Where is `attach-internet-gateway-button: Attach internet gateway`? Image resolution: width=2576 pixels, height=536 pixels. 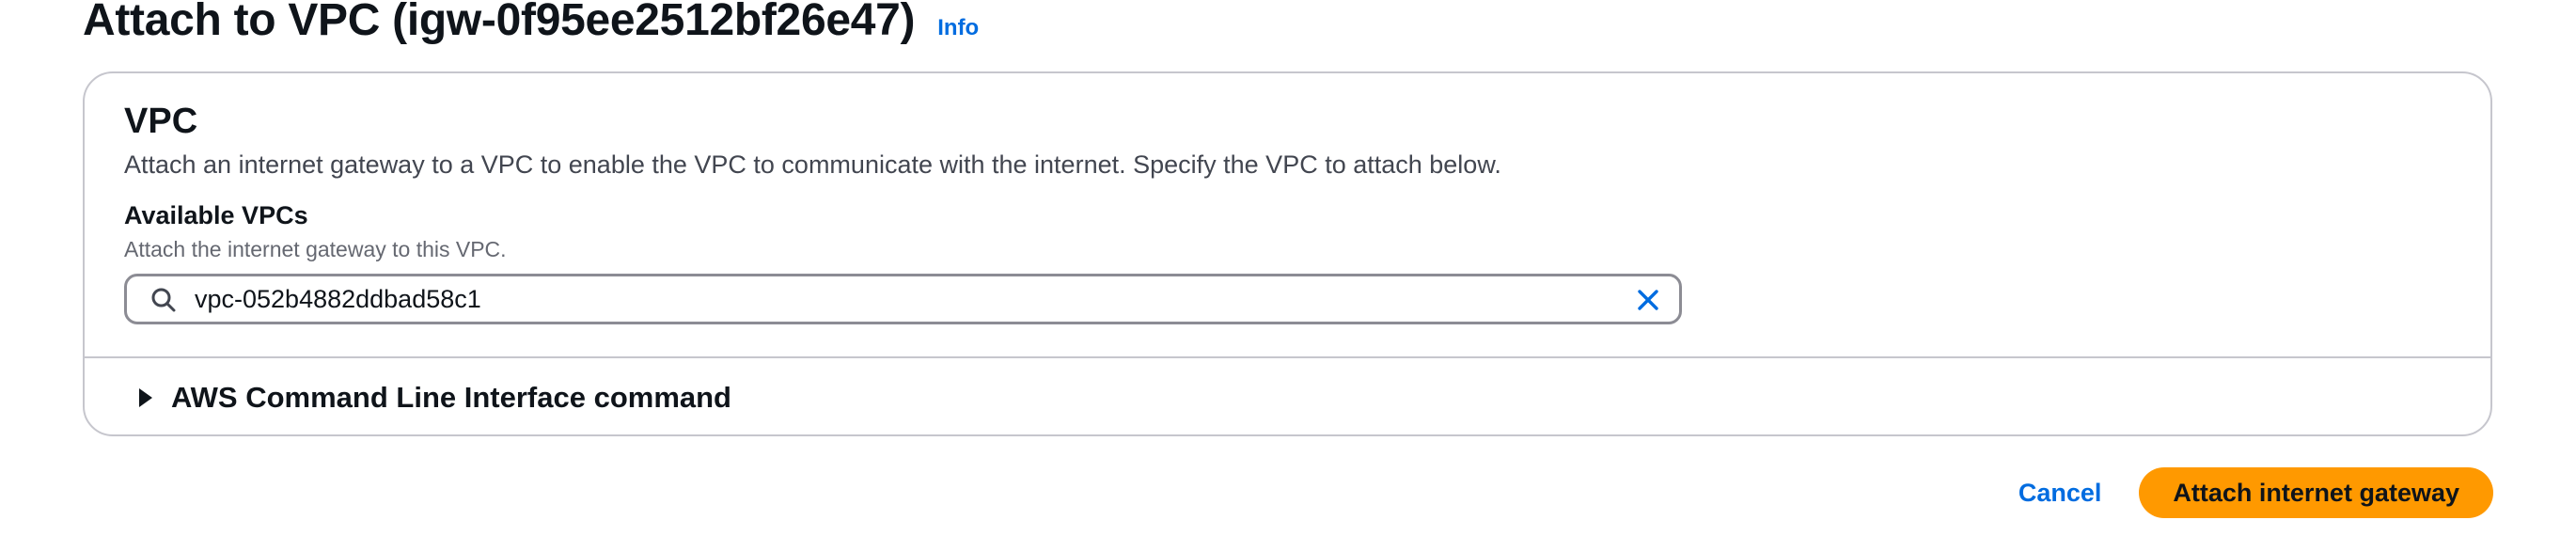
attach-internet-gateway-button: Attach internet gateway is located at coordinates (2316, 493).